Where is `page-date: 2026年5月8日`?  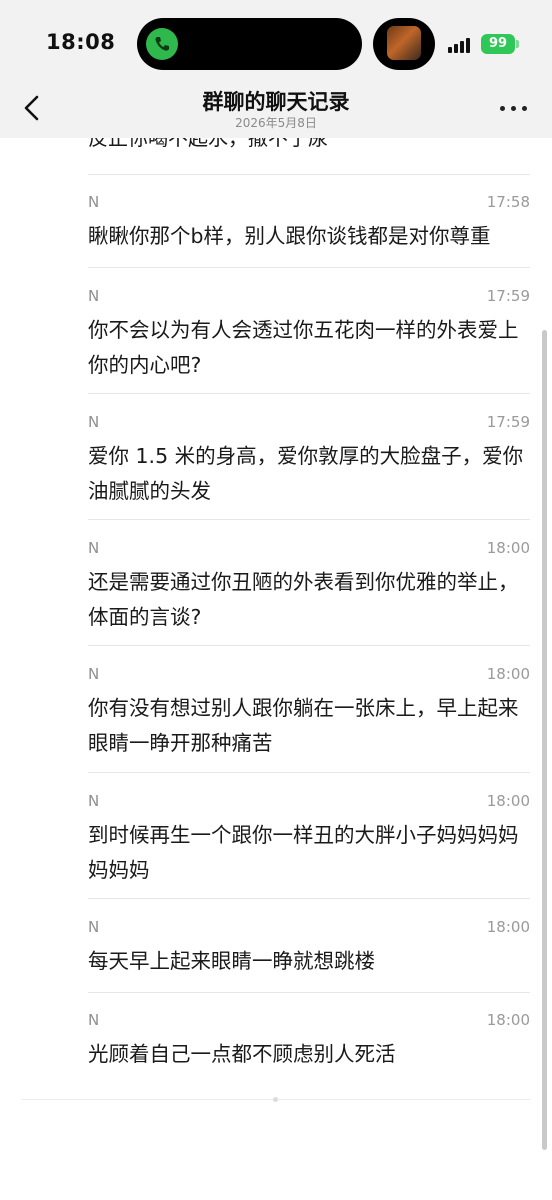 page-date: 2026年5月8日 is located at coordinates (276, 123).